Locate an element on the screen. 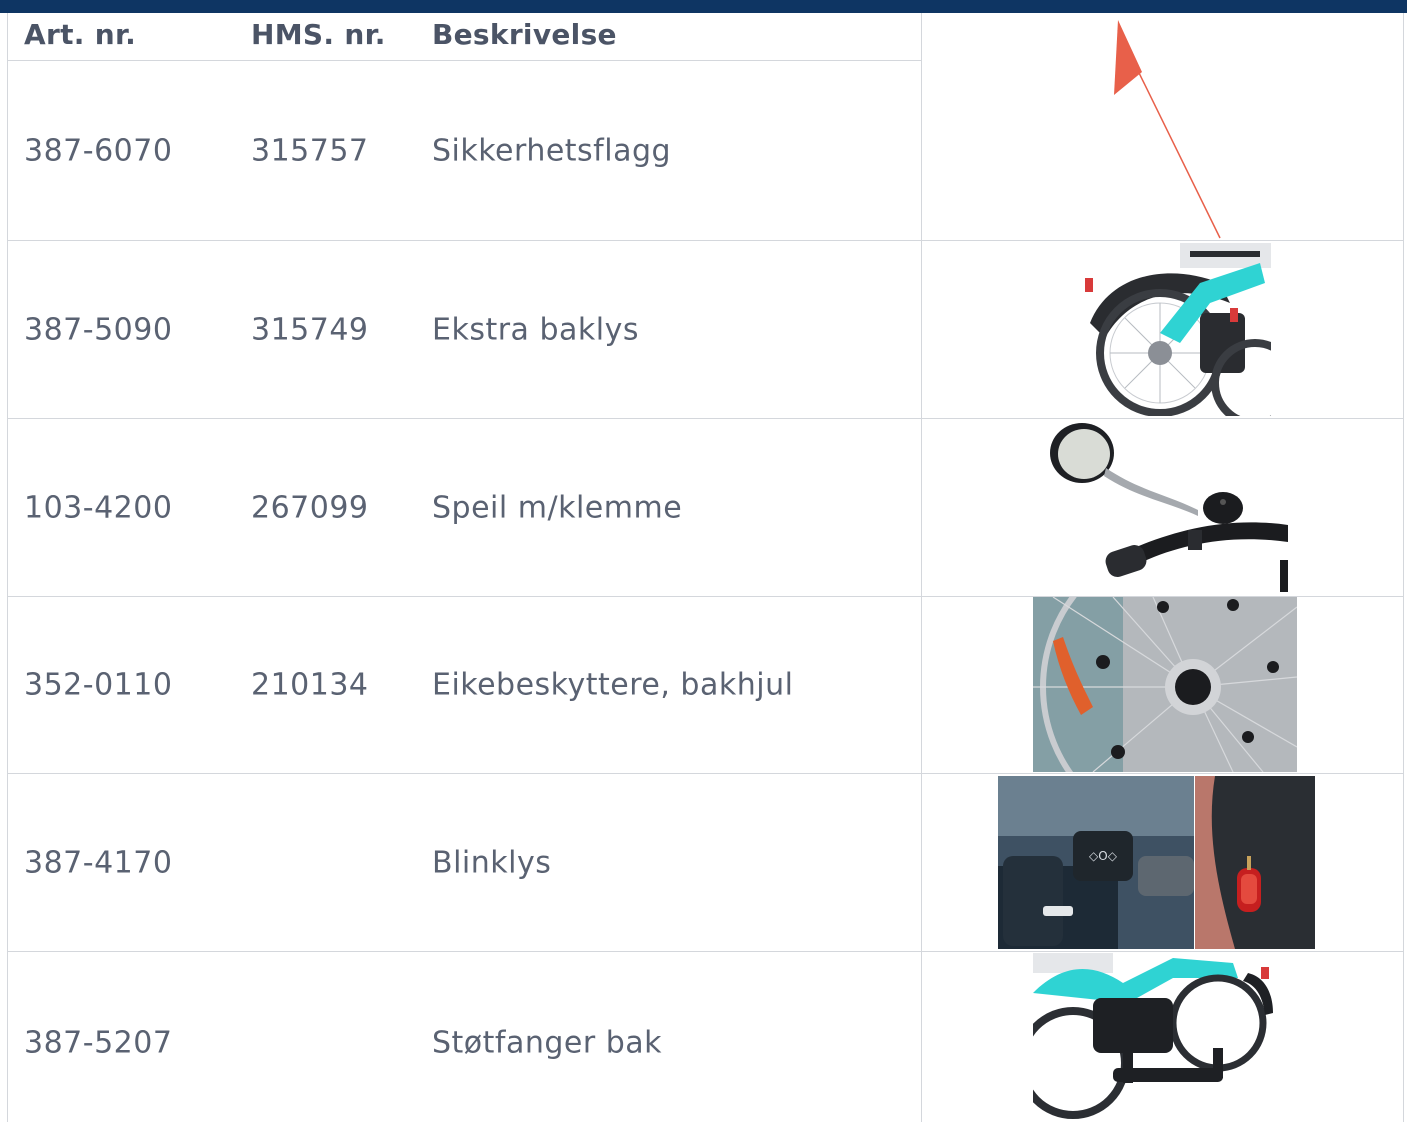  table-row: 387-5207 Støtfanger bak is located at coordinates (464, 1037).